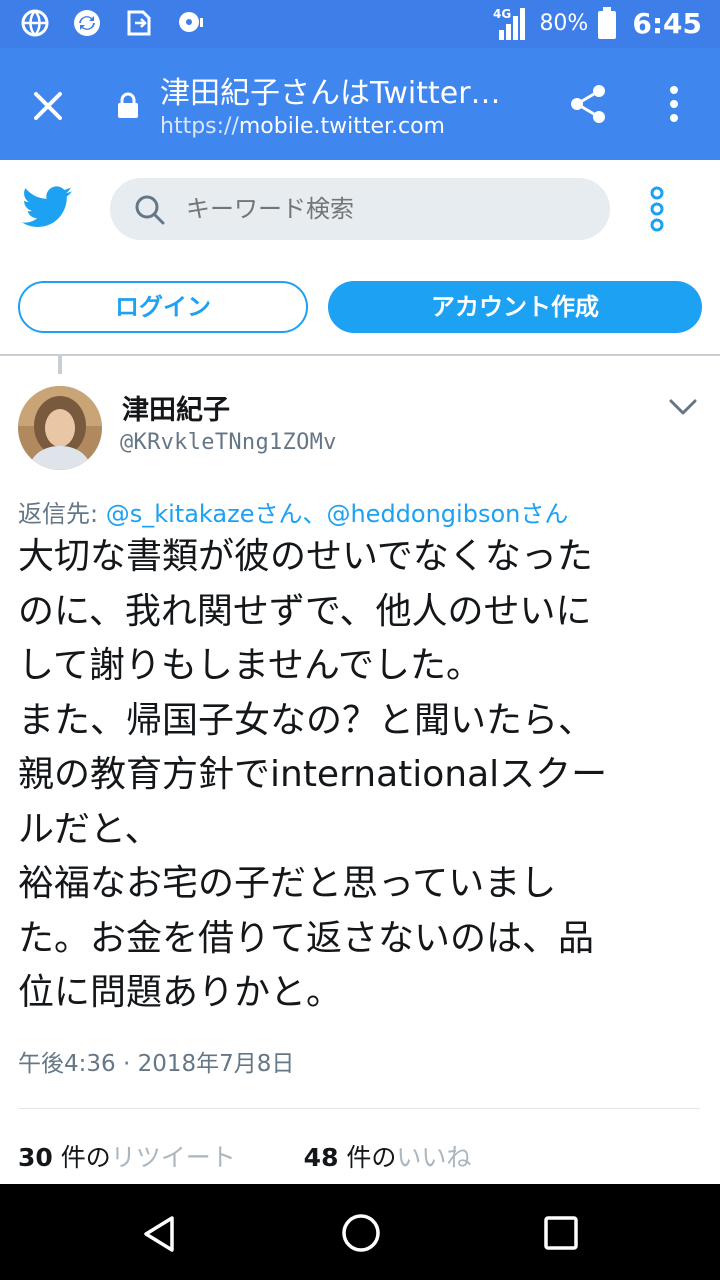  What do you see at coordinates (199, 126) in the screenshot?
I see `url-protocol: https://` at bounding box center [199, 126].